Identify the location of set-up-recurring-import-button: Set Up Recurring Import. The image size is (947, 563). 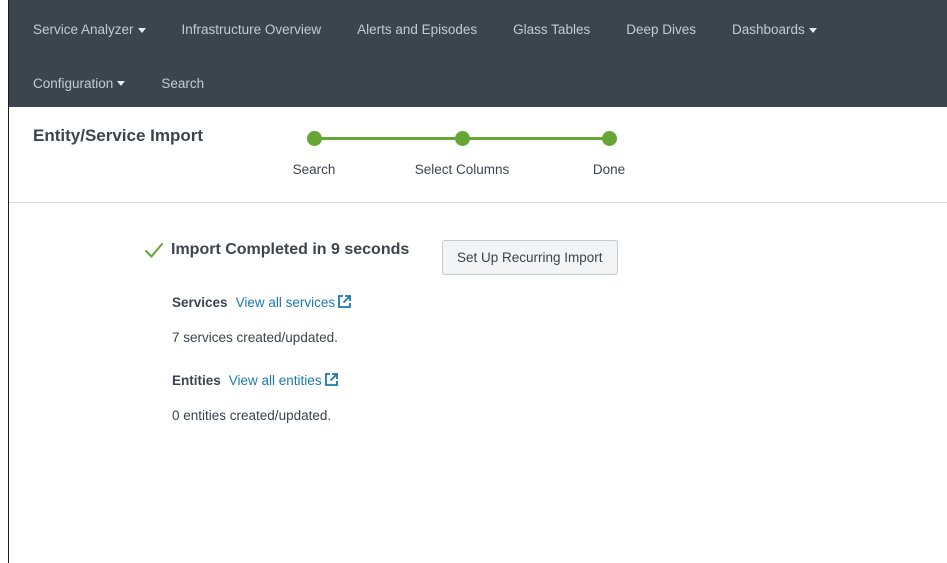
(530, 257).